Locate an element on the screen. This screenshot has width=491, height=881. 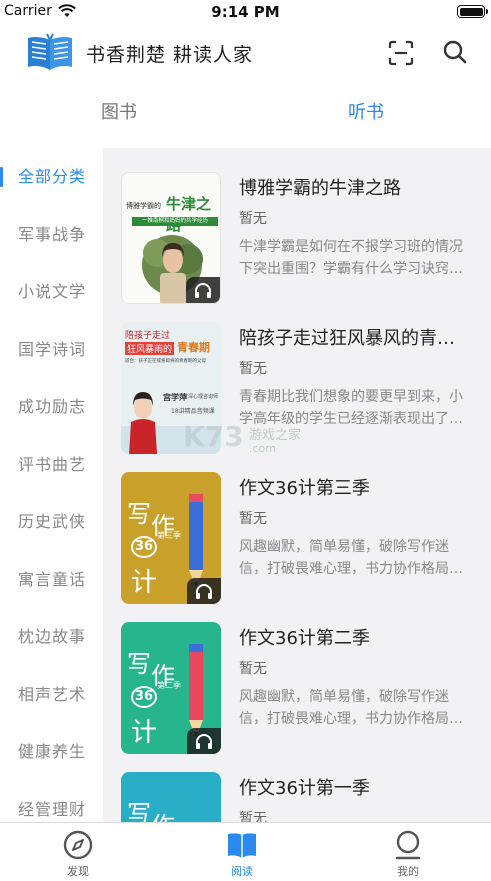
item-title: 博雅学霸的牛津之路 is located at coordinates (320, 188).